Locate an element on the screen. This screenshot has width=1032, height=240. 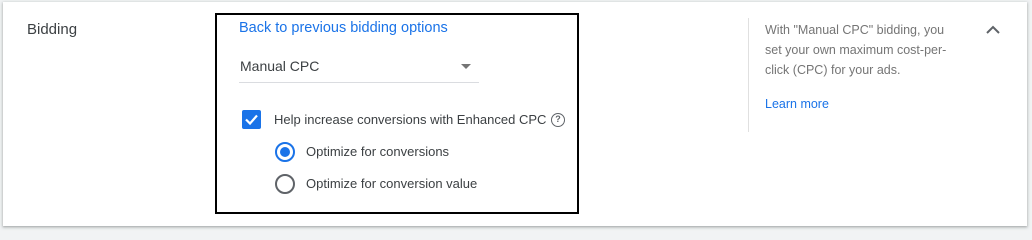
learn-more-link: Learn more is located at coordinates (797, 104).